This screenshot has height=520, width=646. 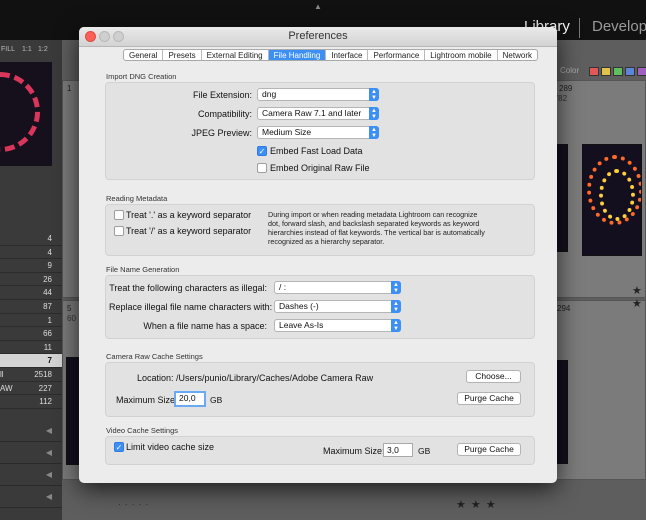 What do you see at coordinates (43, 49) in the screenshot?
I see `zoom-1-2: 1:2` at bounding box center [43, 49].